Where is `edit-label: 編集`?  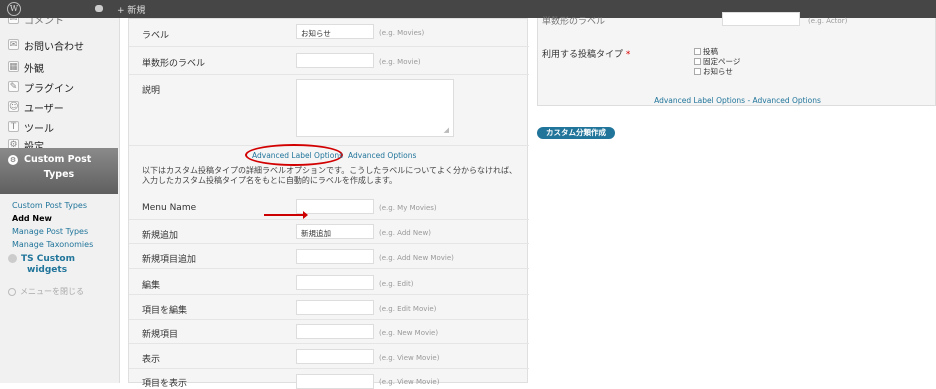
edit-label: 編集 is located at coordinates (151, 286).